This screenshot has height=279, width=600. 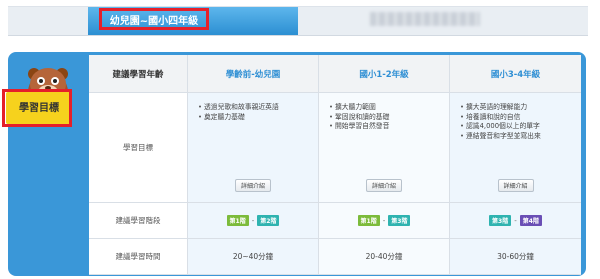 I want to click on goal-item: 鞏固說和讀的基礎, so click(x=387, y=118).